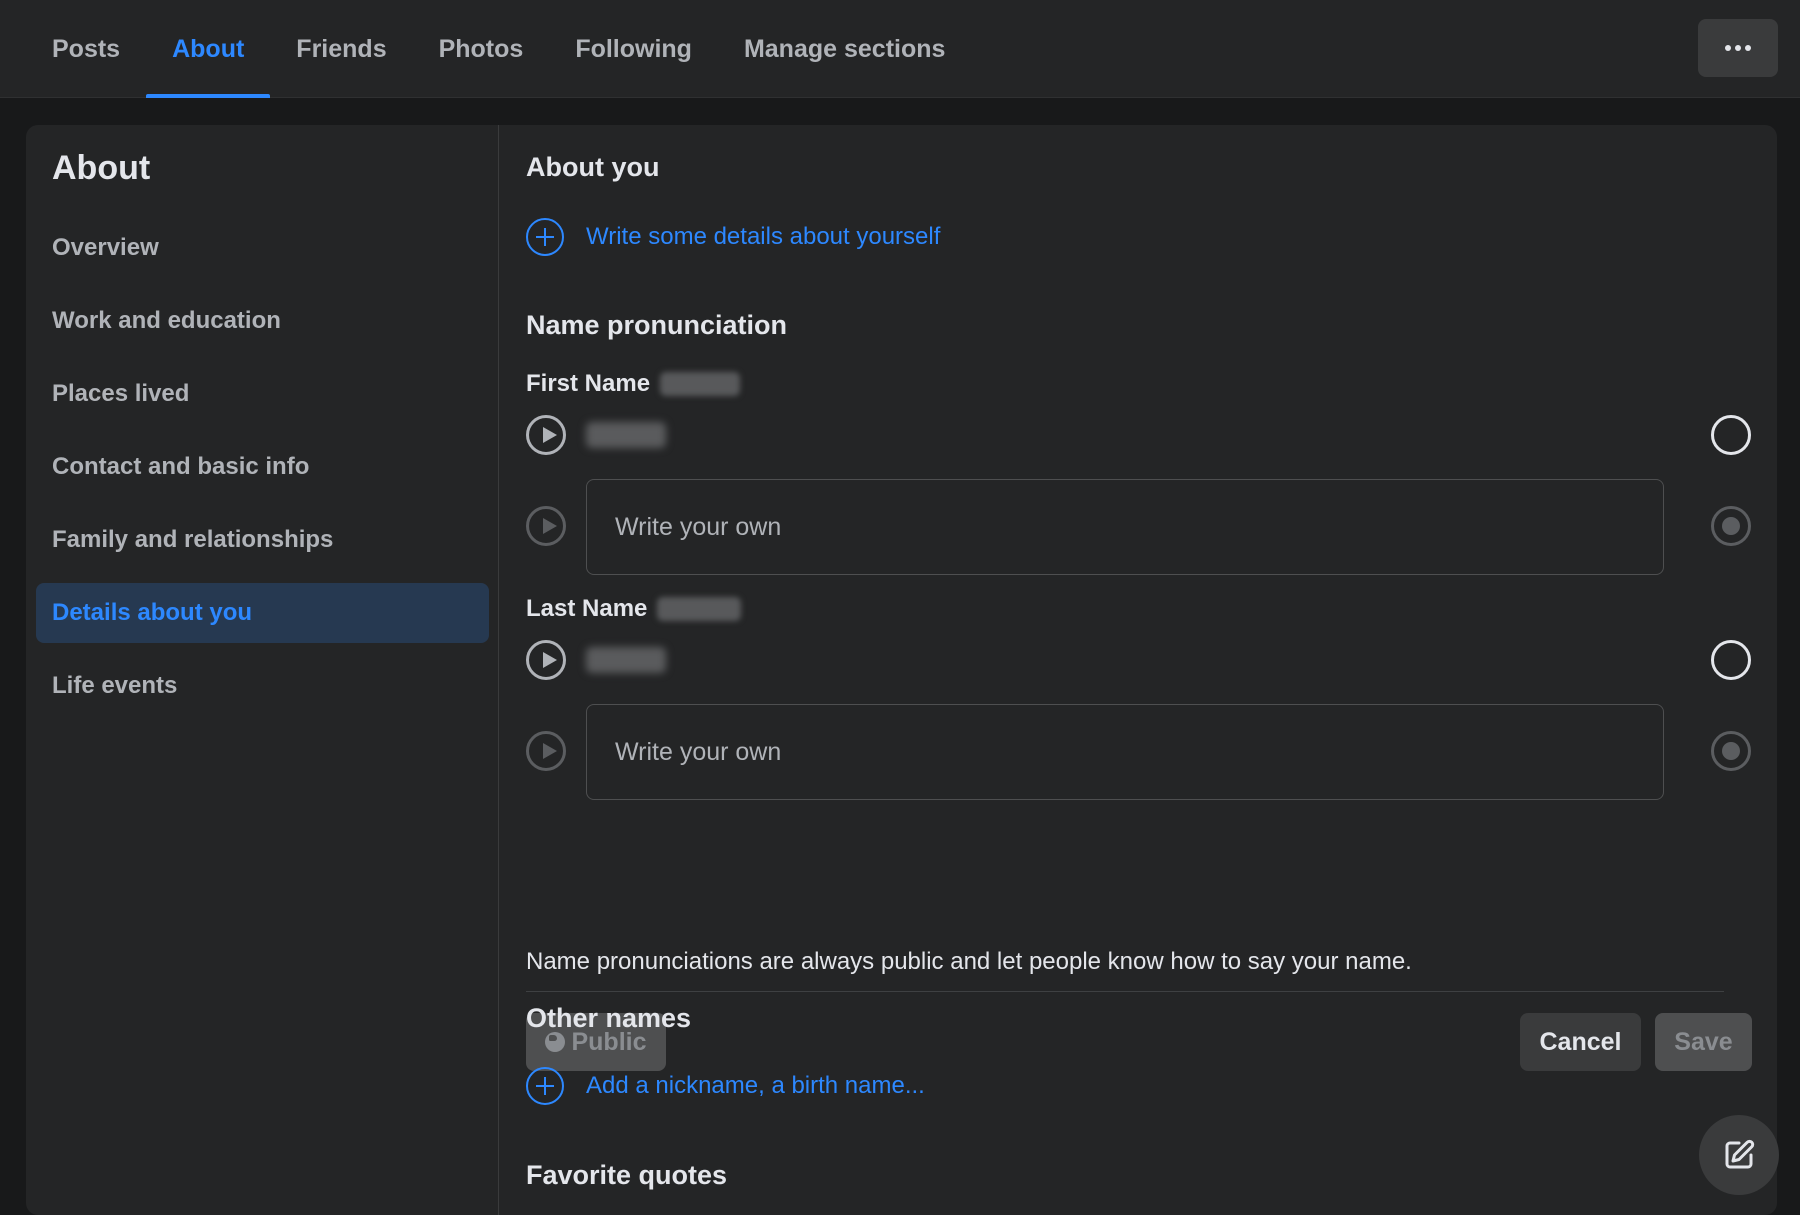  Describe the element at coordinates (262, 248) in the screenshot. I see `sidebar-item-overview: Overview` at that location.